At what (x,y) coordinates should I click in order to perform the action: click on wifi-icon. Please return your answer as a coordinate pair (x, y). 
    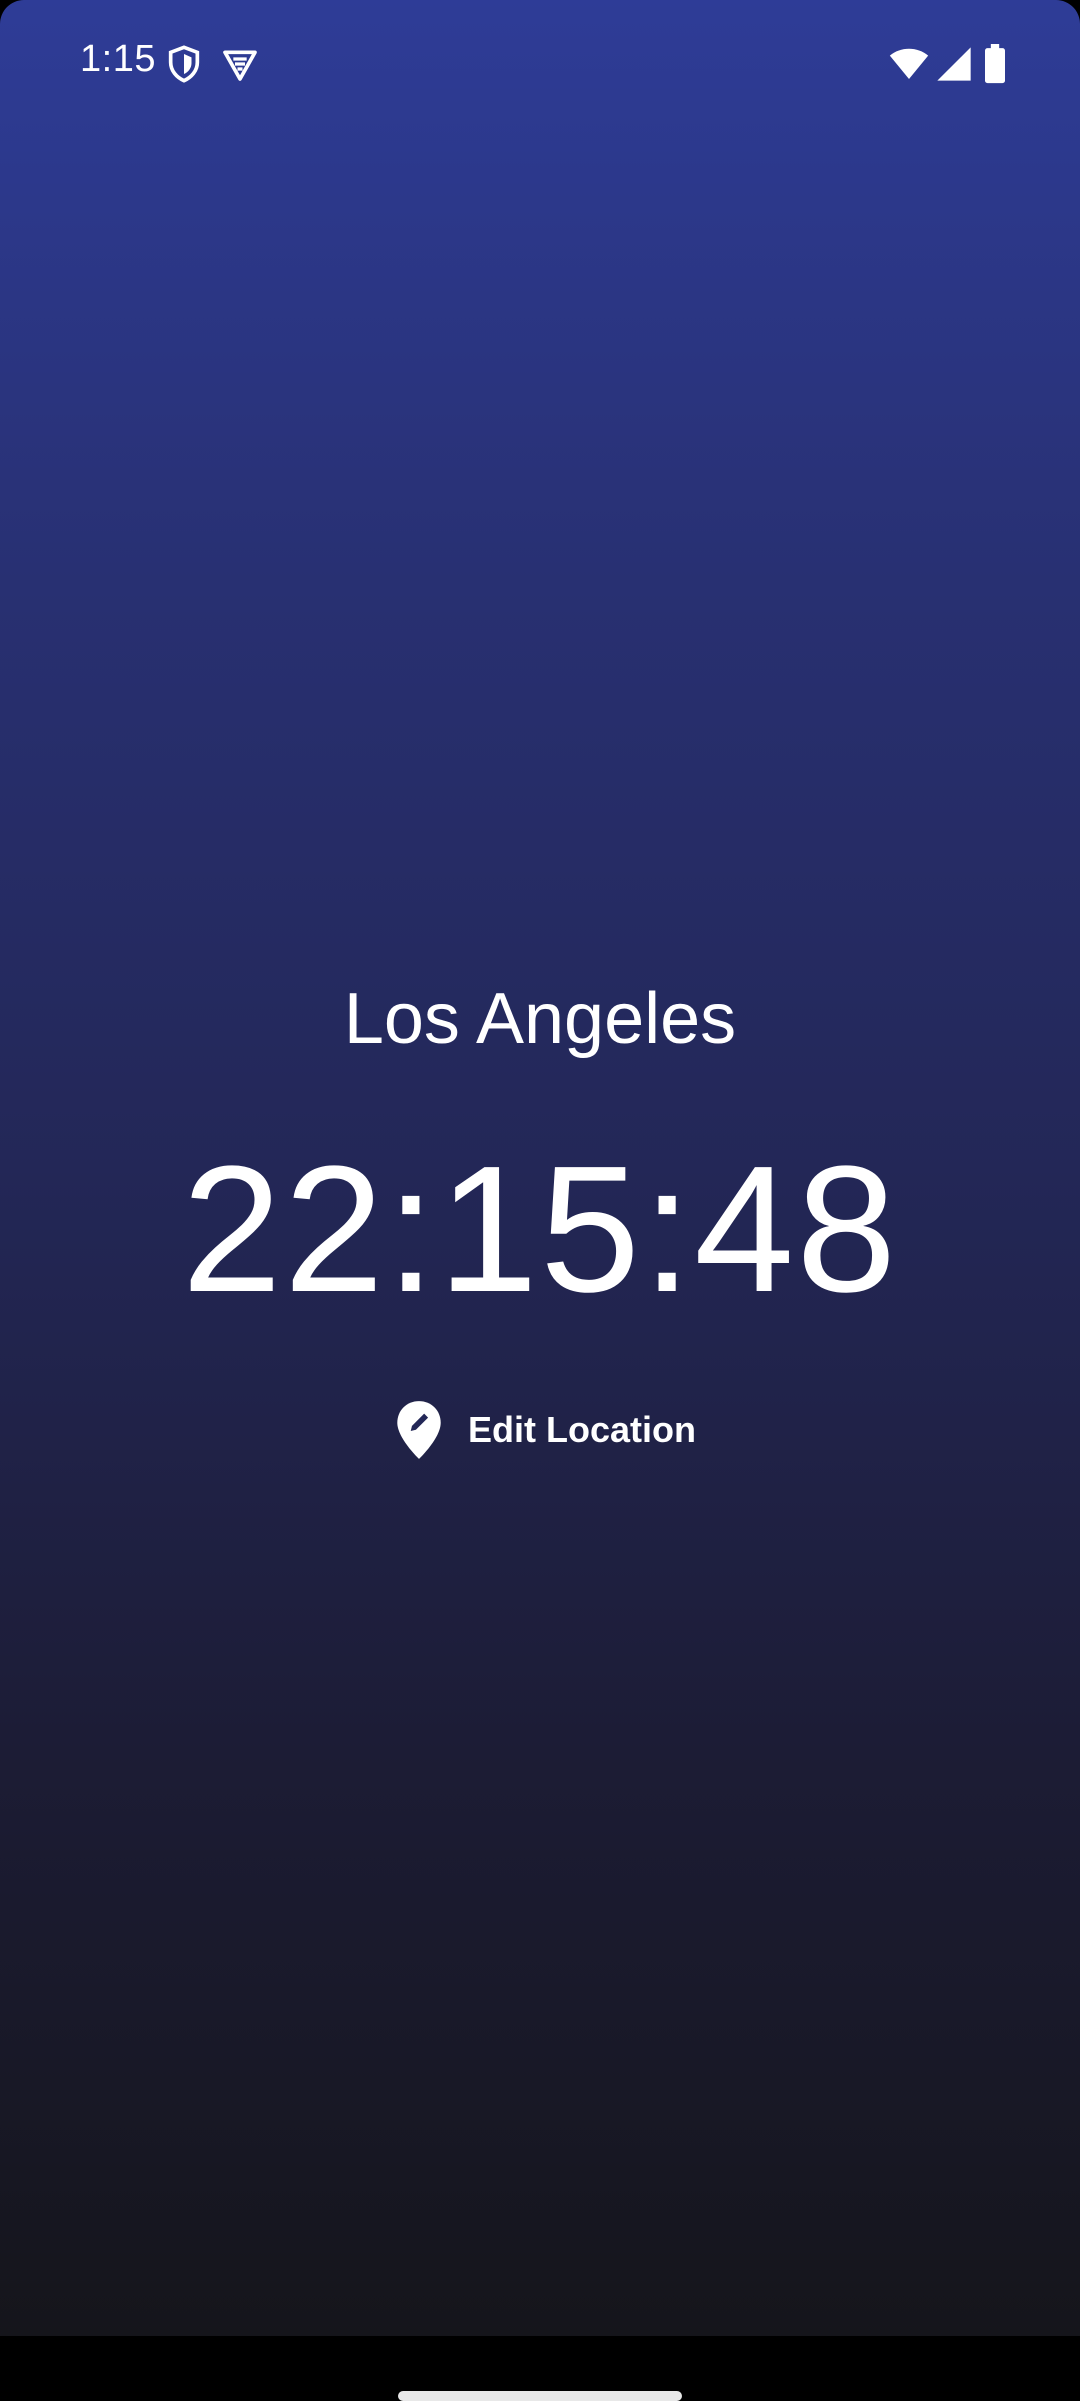
    Looking at the image, I should click on (909, 64).